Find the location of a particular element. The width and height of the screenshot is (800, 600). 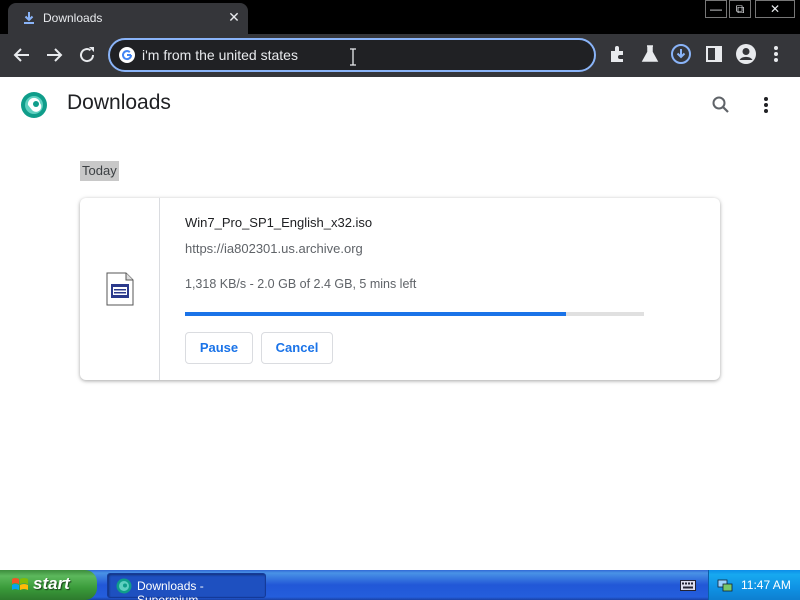

file-icon-column is located at coordinates (120, 289).